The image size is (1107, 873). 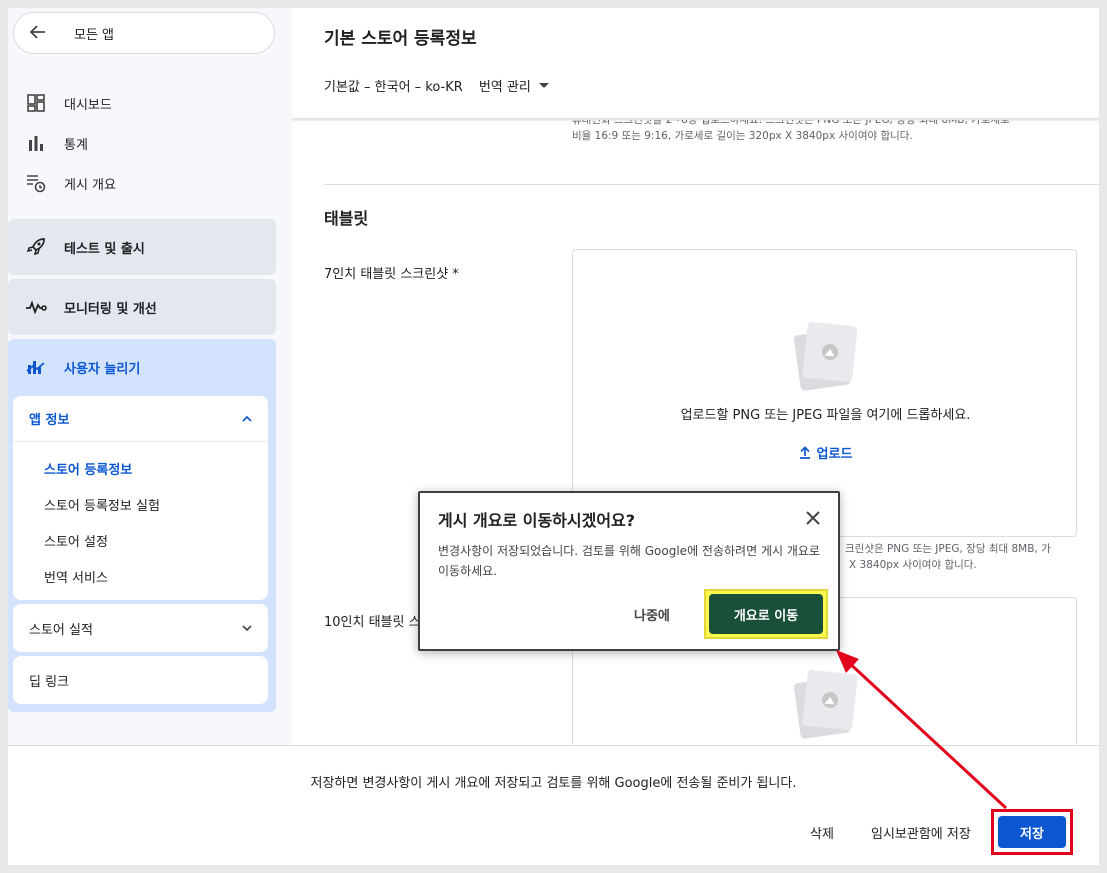 I want to click on tablet-helper-line2: X 3840px 사이여야 합니다., so click(x=913, y=565).